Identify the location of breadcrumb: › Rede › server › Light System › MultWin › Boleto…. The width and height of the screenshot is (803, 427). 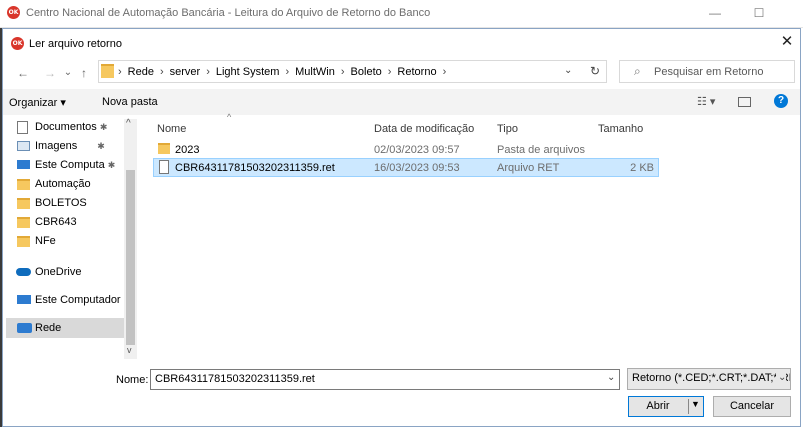
(282, 72).